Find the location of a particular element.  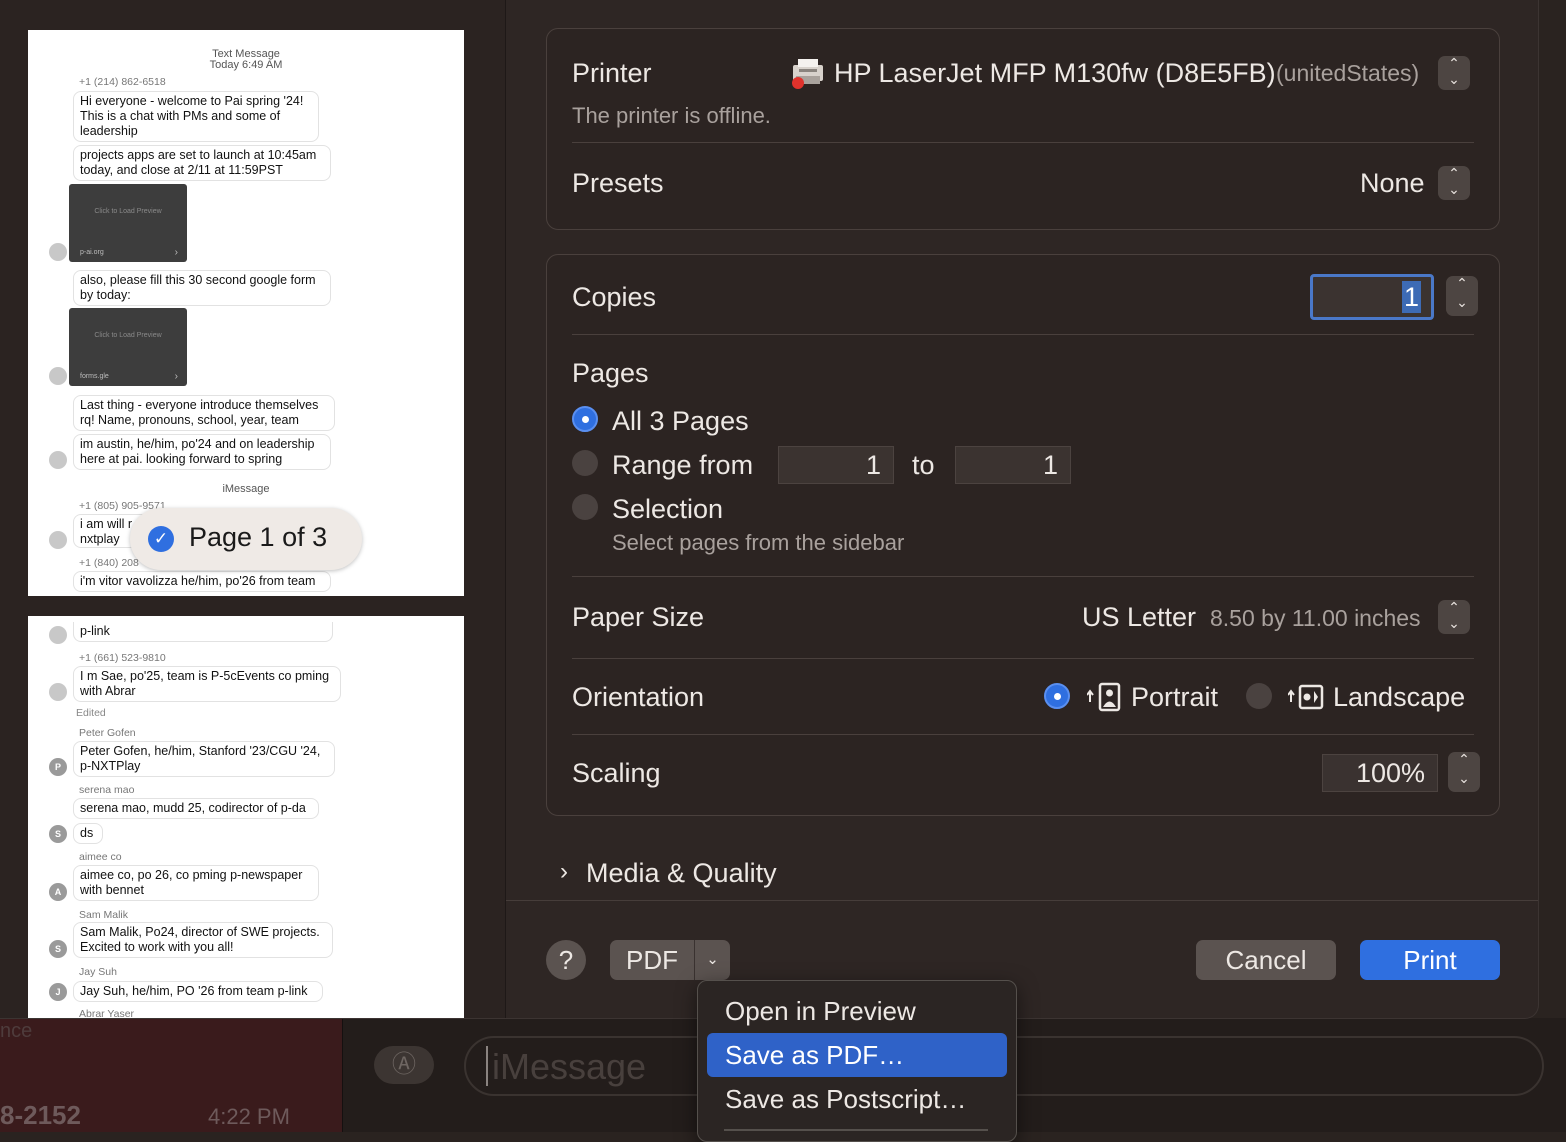

text-caret is located at coordinates (487, 1066).